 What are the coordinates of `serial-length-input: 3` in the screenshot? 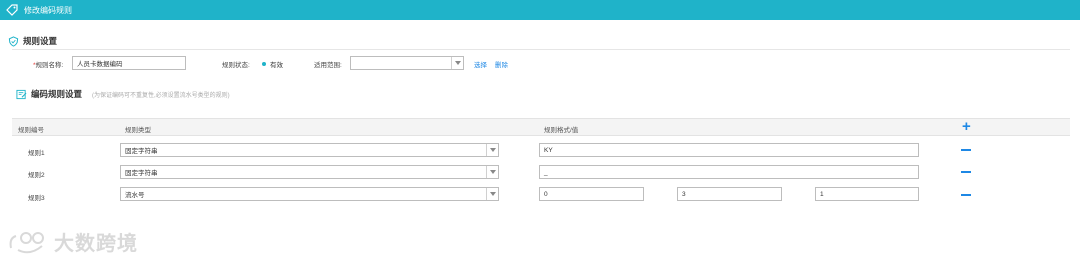 It's located at (729, 194).